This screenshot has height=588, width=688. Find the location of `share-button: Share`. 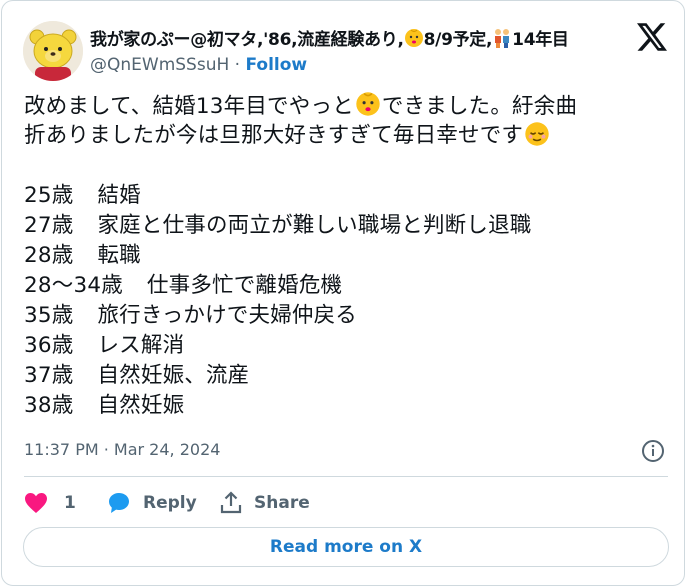

share-button: Share is located at coordinates (265, 503).